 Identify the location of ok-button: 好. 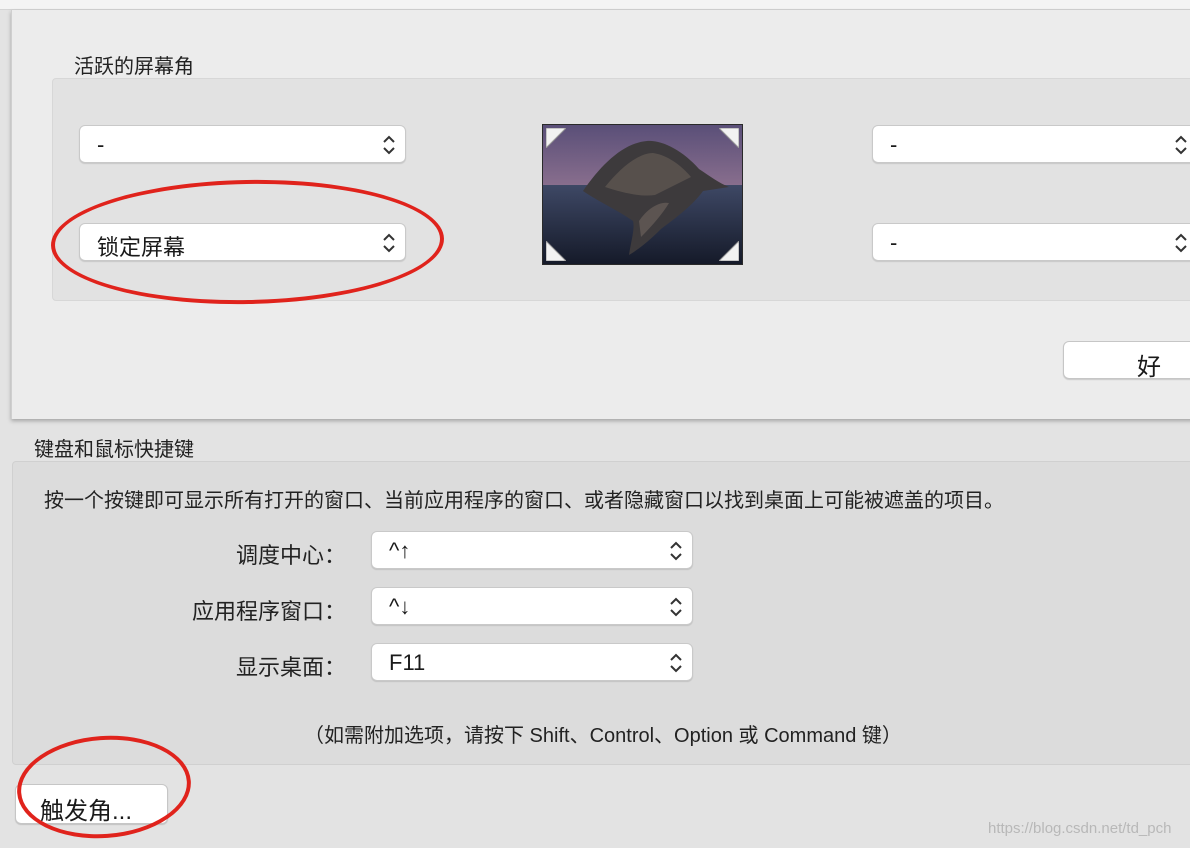
(1126, 361).